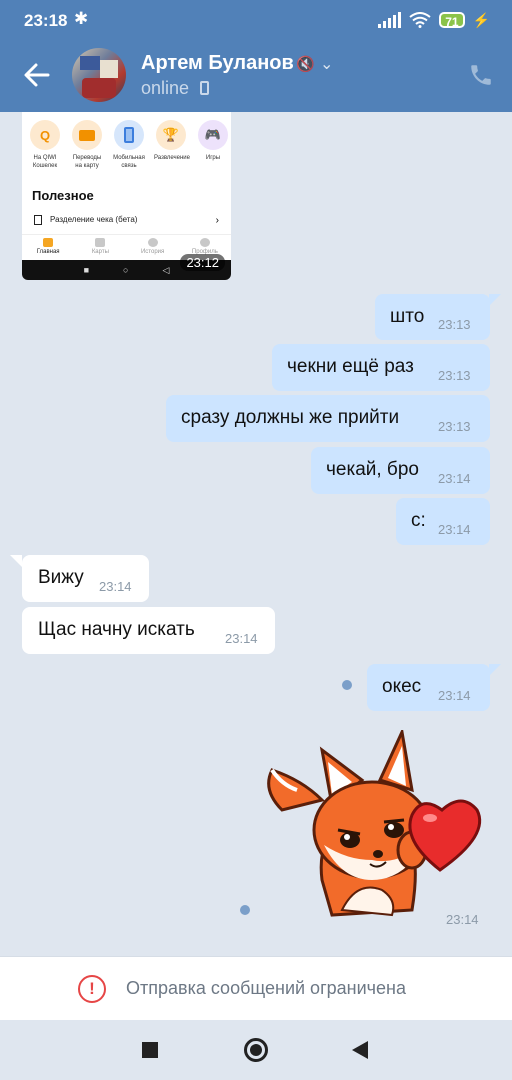 This screenshot has width=512, height=1080. What do you see at coordinates (46, 20) in the screenshot?
I see `status-time: 23:18` at bounding box center [46, 20].